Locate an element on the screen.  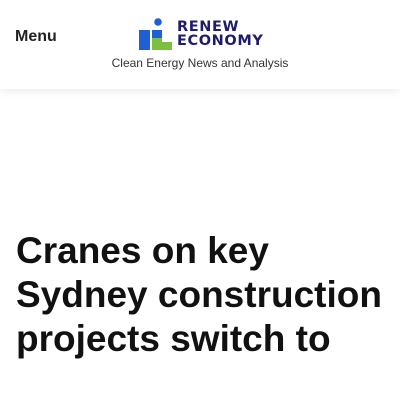
logo-wordmark: RENEW ECONOMY is located at coordinates (220, 34).